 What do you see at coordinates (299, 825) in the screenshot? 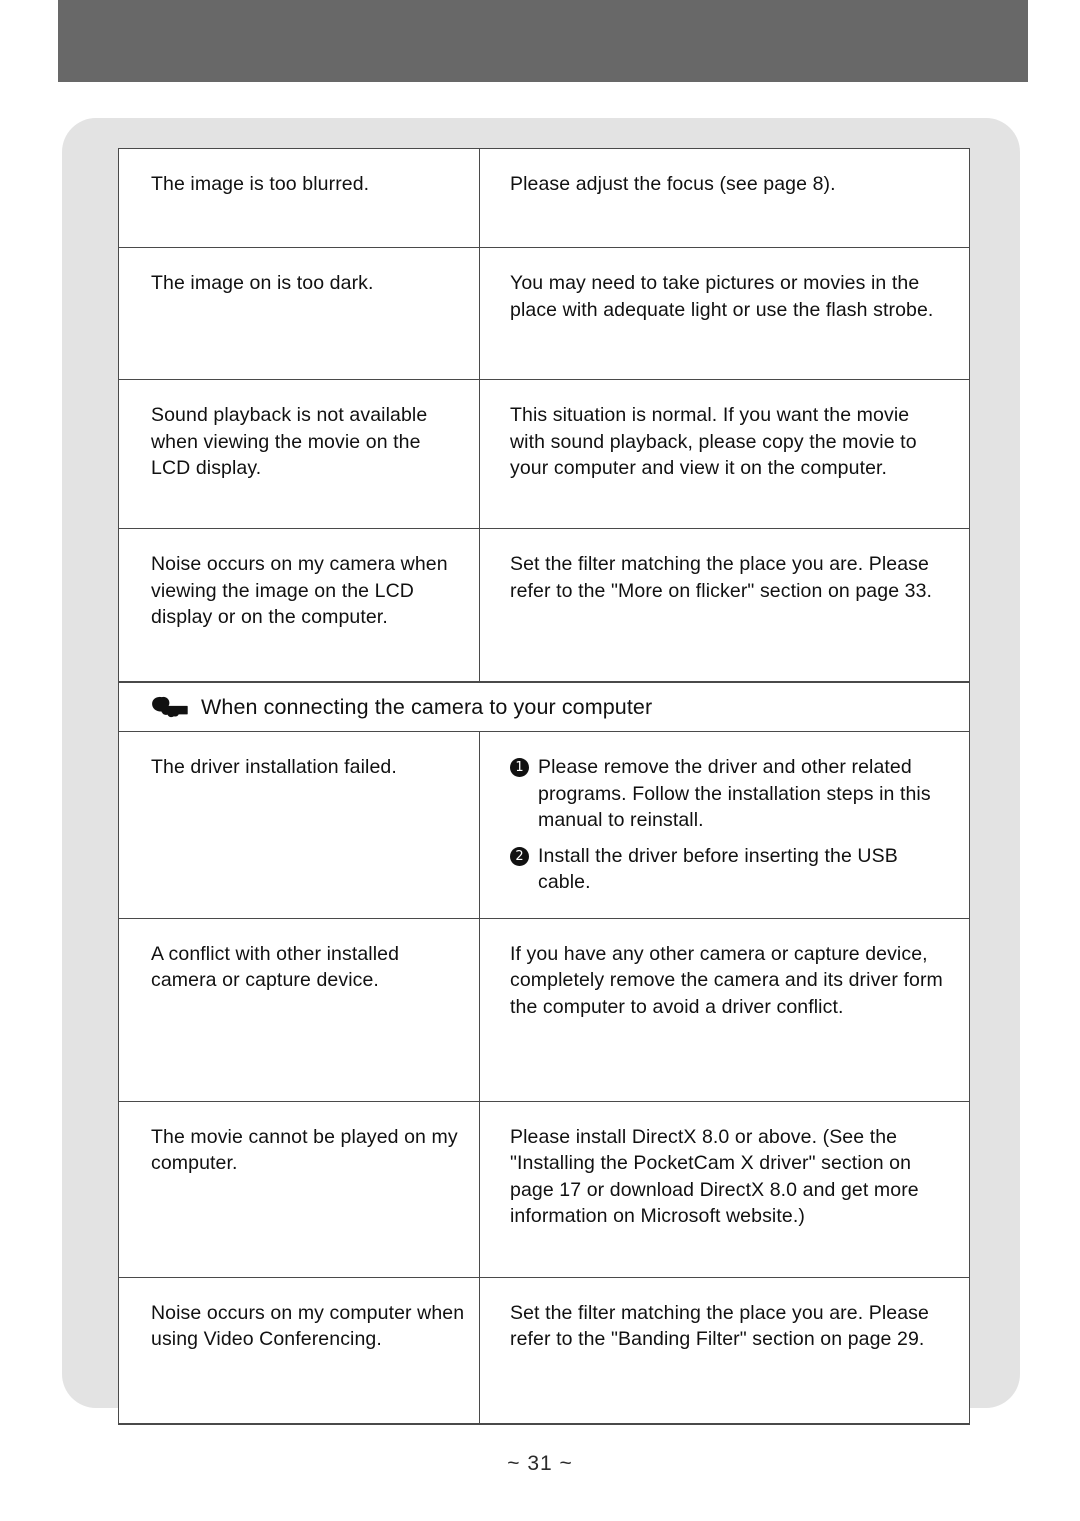
I see `problem-cell: The driver installation failed.` at bounding box center [299, 825].